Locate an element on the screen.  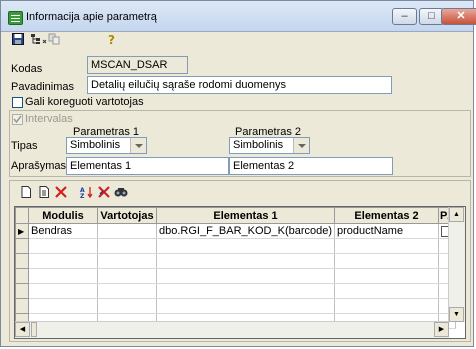
pavadinimas-label: Pavadinimas is located at coordinates (42, 87).